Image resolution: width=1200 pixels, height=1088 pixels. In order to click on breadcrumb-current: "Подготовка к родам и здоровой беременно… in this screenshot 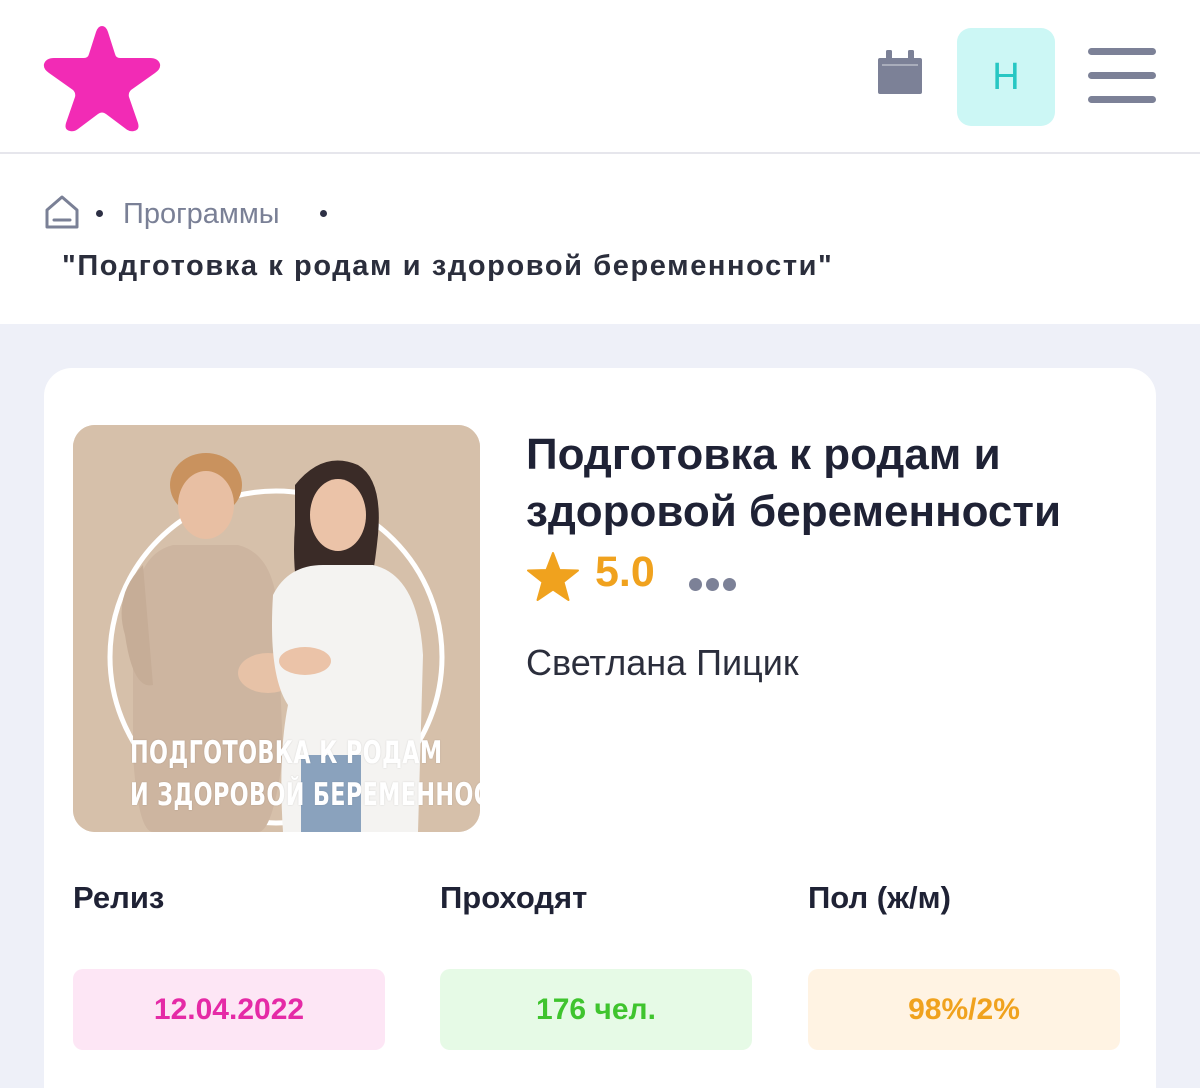, I will do `click(448, 266)`.